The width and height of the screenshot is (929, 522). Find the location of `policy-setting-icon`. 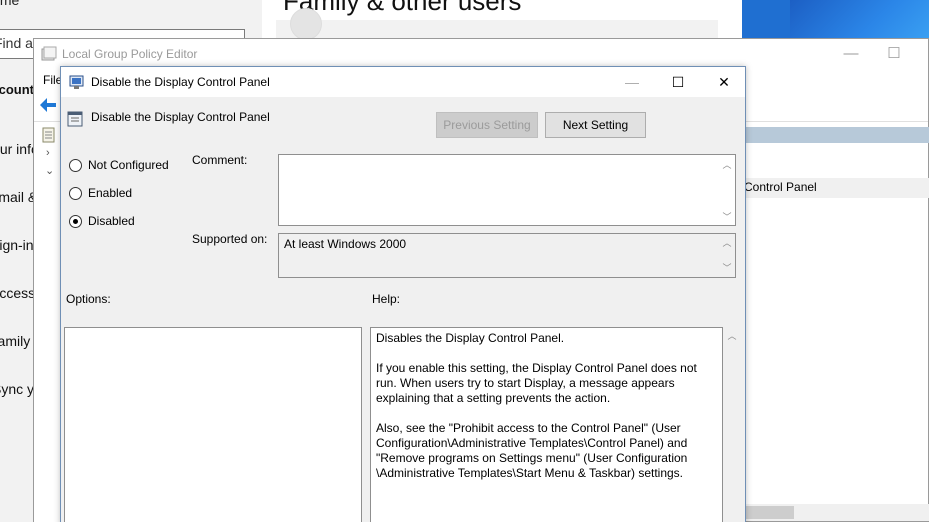

policy-setting-icon is located at coordinates (76, 82).